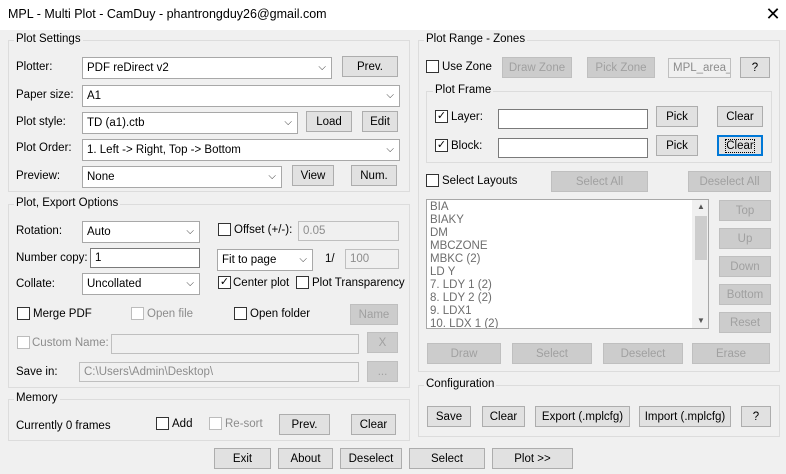  What do you see at coordinates (374, 314) in the screenshot?
I see `name-button: Name` at bounding box center [374, 314].